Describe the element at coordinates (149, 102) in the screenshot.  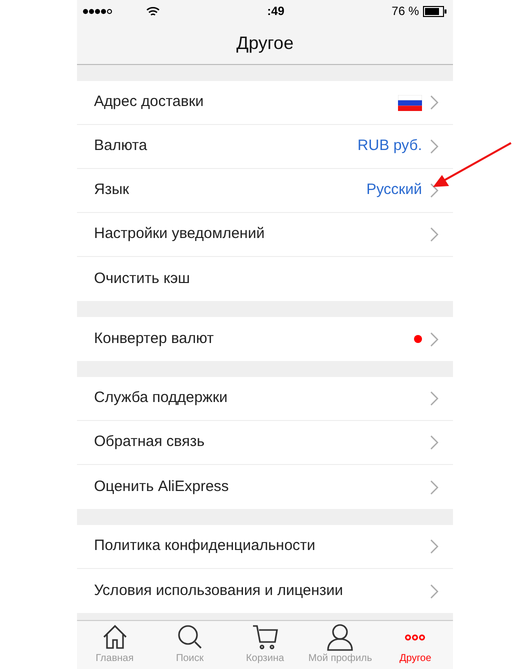
I see `row-label: Адрес доставки` at that location.